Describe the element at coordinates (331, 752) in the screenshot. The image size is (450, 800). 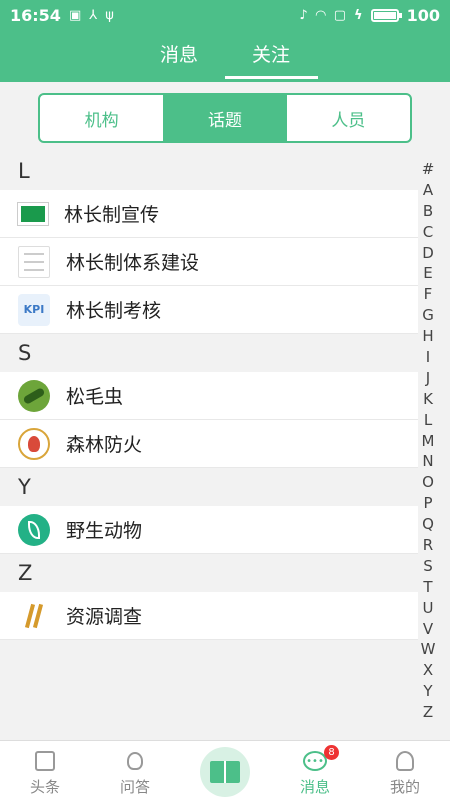
I see `unread-badge: 8` at that location.